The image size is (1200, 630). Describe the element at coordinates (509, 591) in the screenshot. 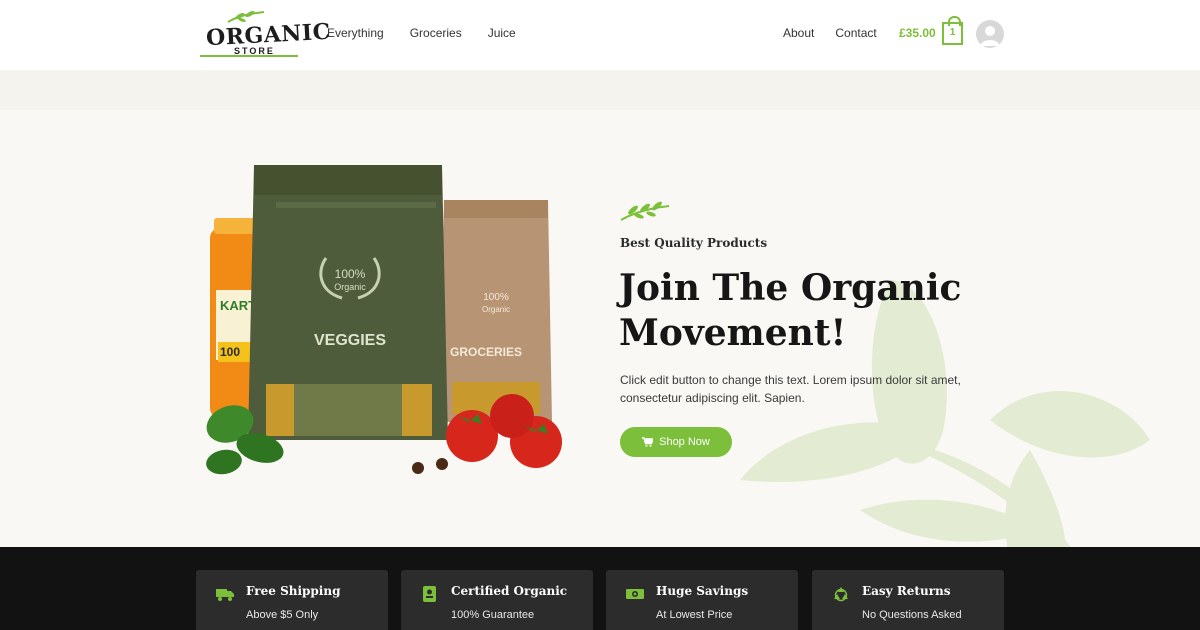

I see `feature-title: Certified Organic` at that location.